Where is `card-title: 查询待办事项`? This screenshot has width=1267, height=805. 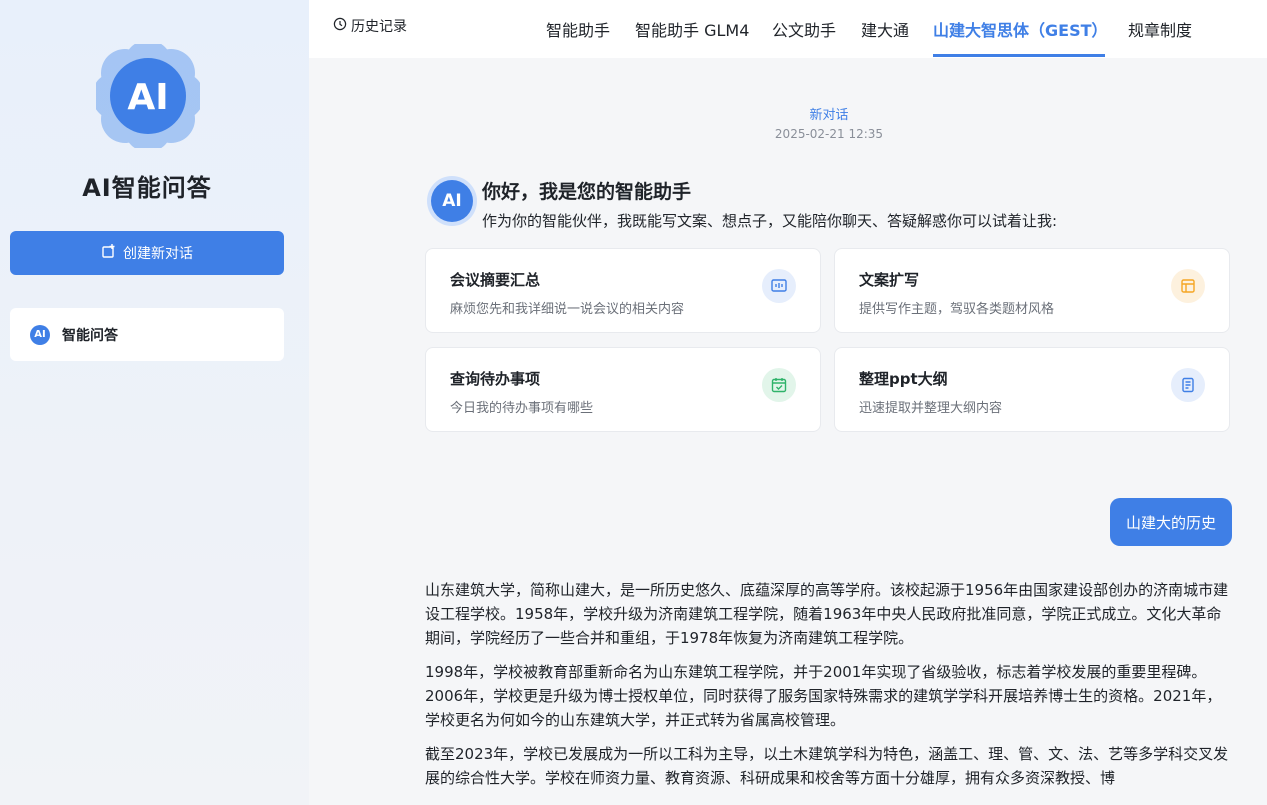 card-title: 查询待办事项 is located at coordinates (495, 379).